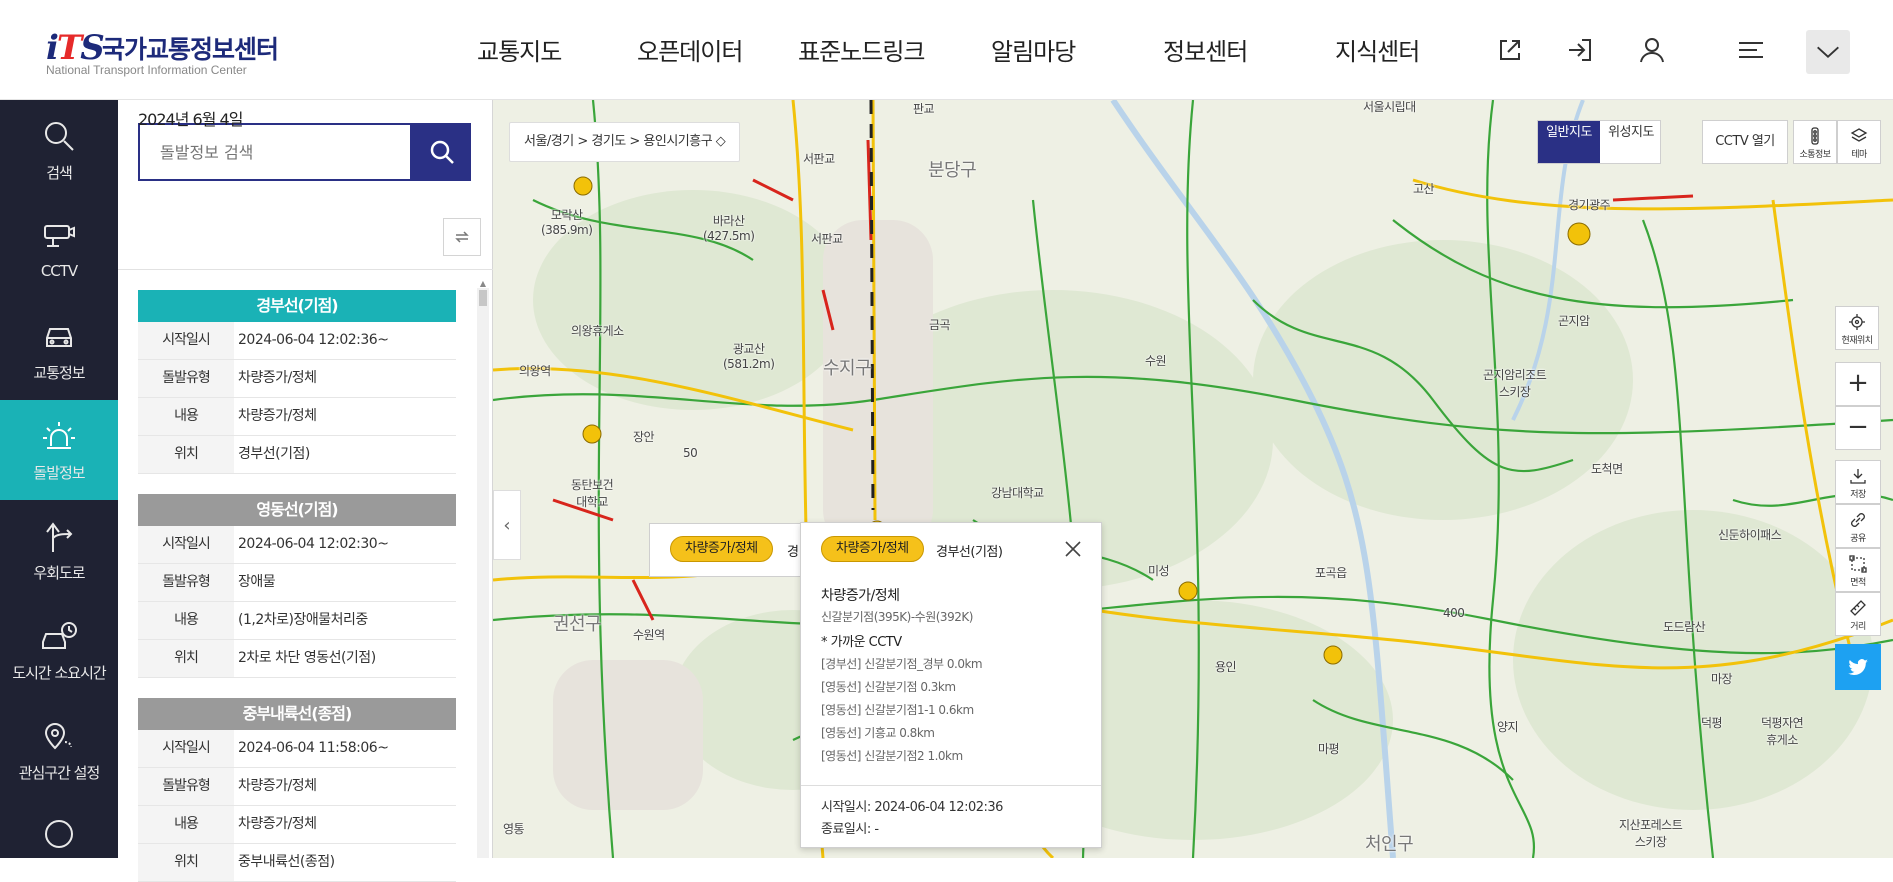 The image size is (1893, 882). Describe the element at coordinates (1857, 322) in the screenshot. I see `crosshair-icon` at that location.